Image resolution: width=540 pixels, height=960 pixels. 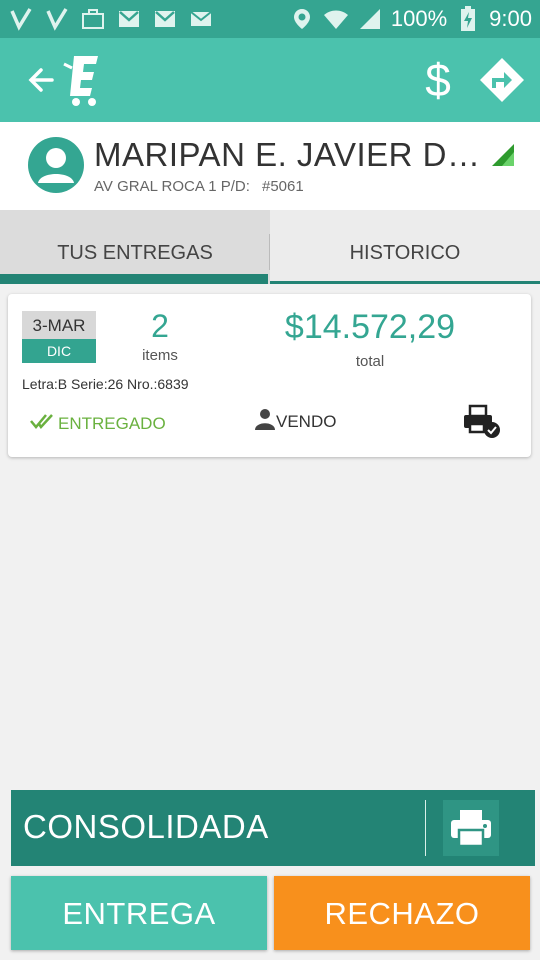 What do you see at coordinates (471, 828) in the screenshot?
I see `print-button` at bounding box center [471, 828].